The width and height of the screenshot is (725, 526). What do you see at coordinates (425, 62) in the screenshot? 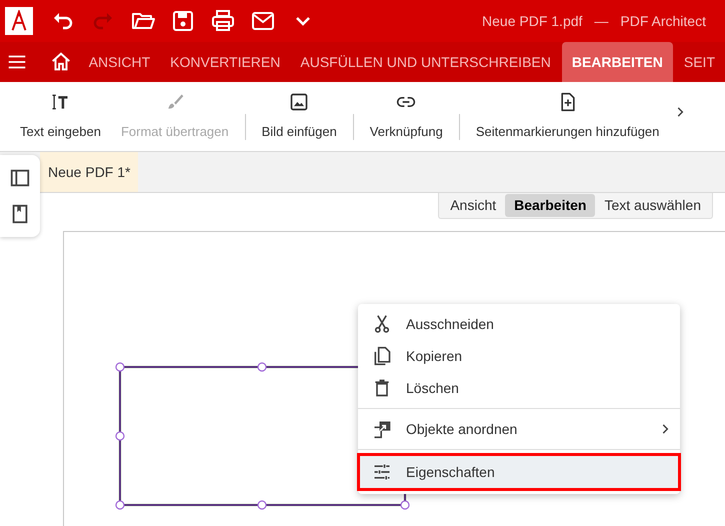
I see `ribbon-tab: AUSFÜLLEN UND UNTERSCHREIBEN` at bounding box center [425, 62].